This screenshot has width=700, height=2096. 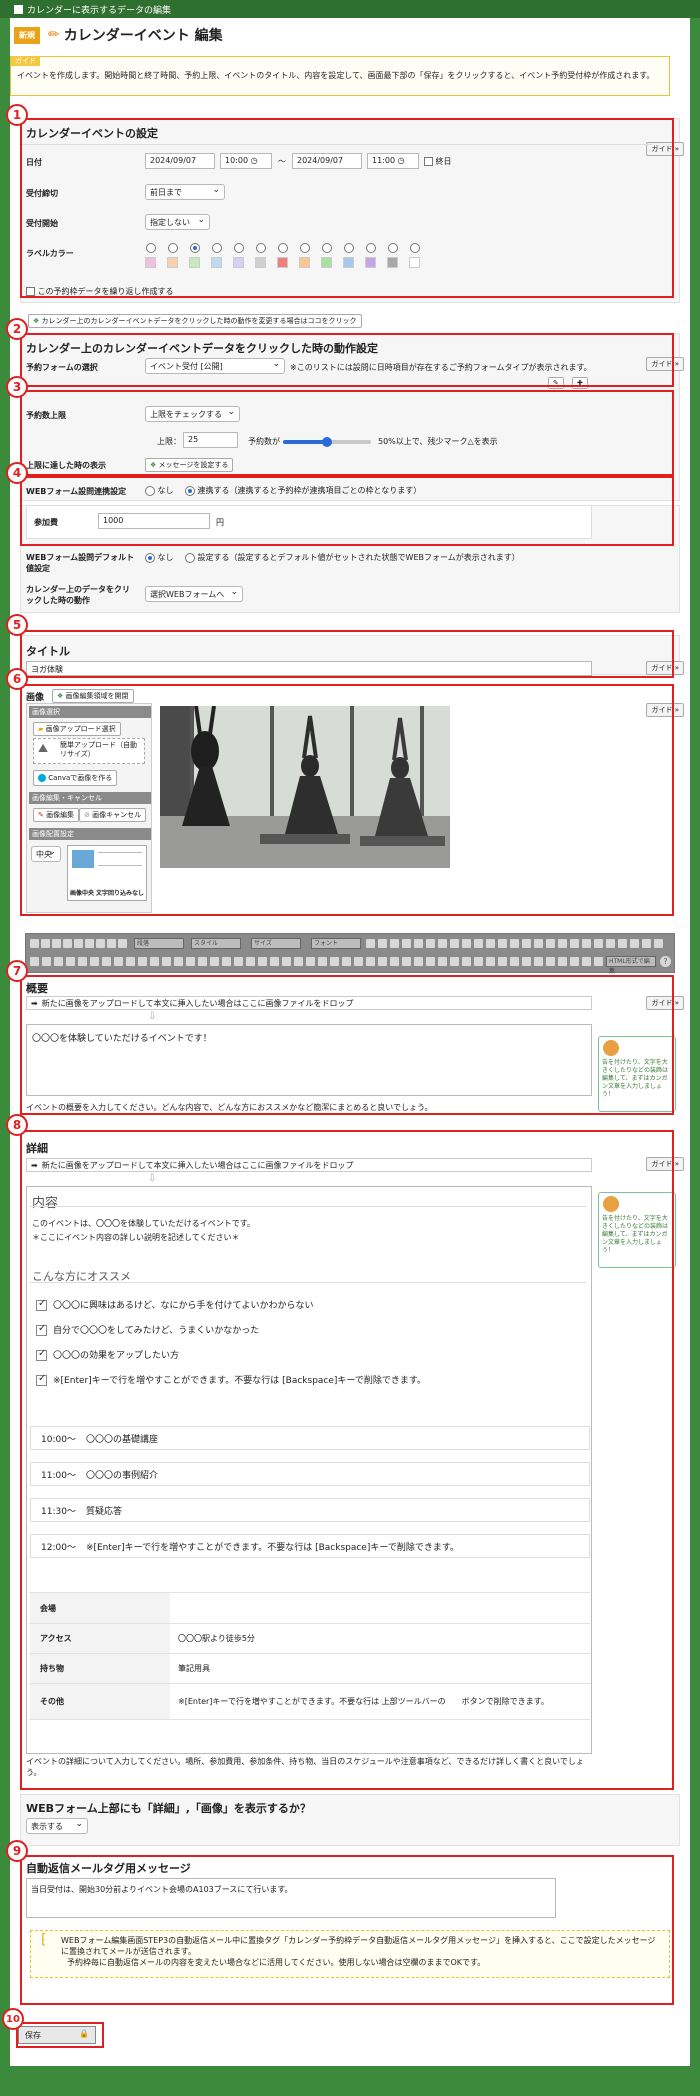 I want to click on link-option-none: なし, so click(x=159, y=490).